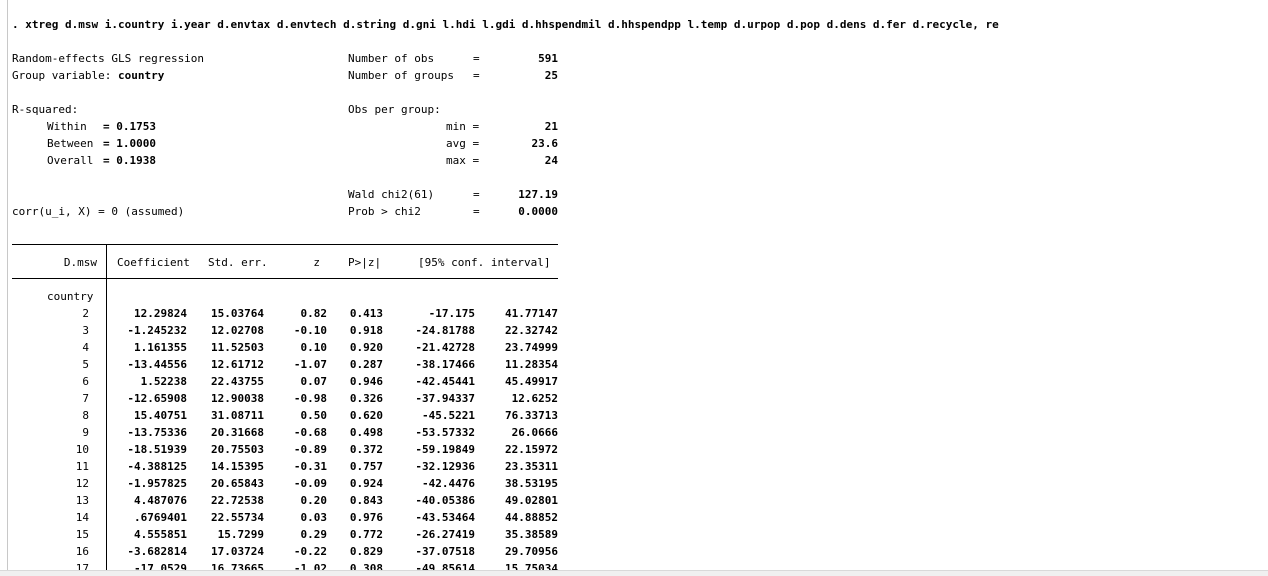 Image resolution: width=1268 pixels, height=576 pixels. I want to click on wald-label: Wald chi2(61), so click(391, 194).